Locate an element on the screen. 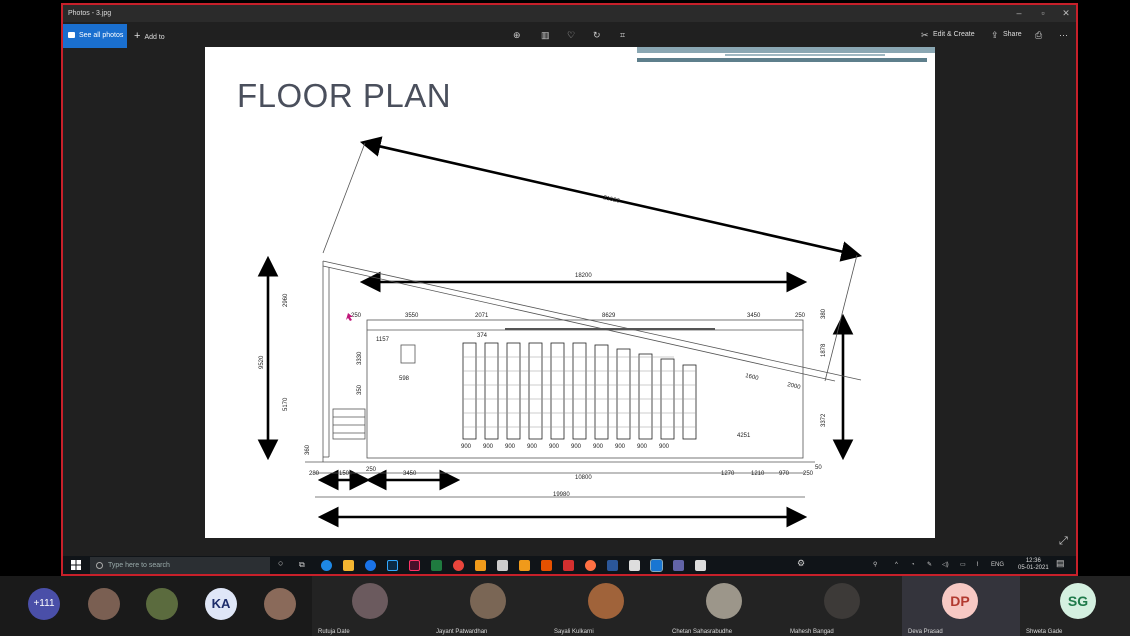  search-icon is located at coordinates (99, 565).